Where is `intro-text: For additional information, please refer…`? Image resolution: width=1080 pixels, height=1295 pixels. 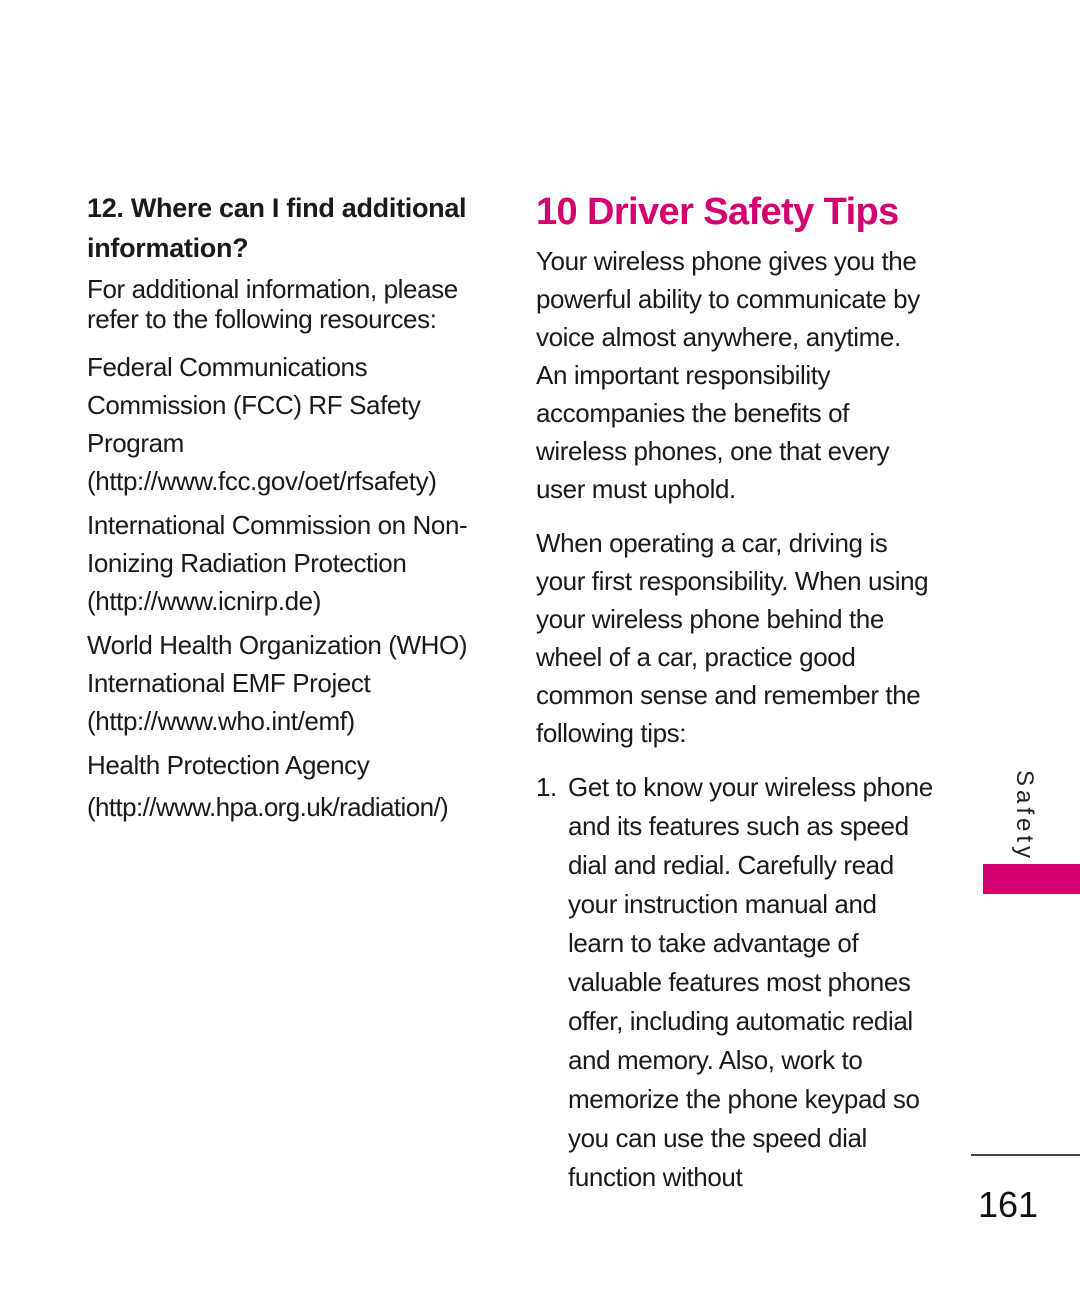 intro-text: For additional information, please refer… is located at coordinates (272, 304).